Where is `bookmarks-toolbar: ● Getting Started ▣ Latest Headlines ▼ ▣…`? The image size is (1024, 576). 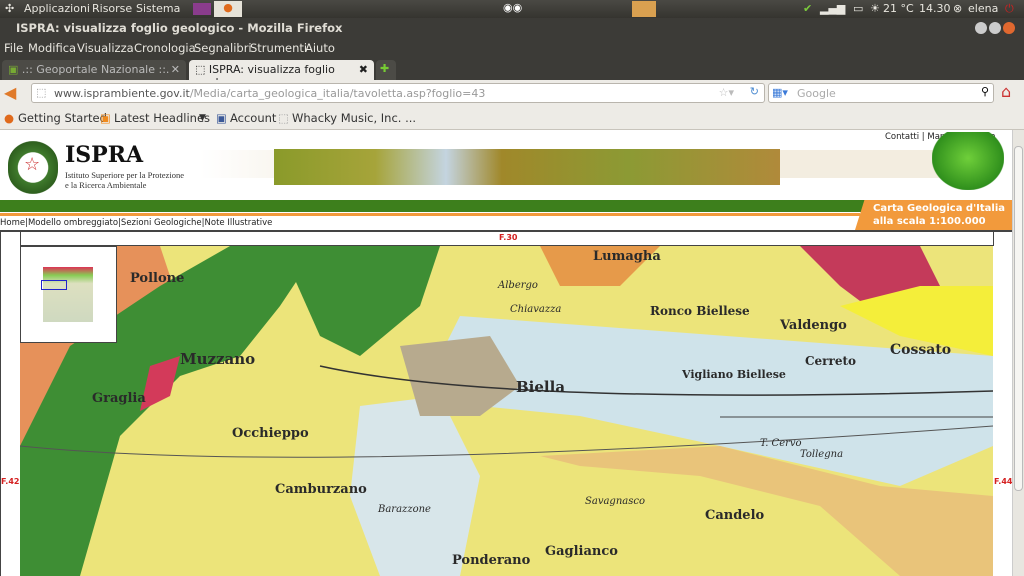
bookmarks-toolbar: ● Getting Started ▣ Latest Headlines ▼ ▣… is located at coordinates (512, 118).